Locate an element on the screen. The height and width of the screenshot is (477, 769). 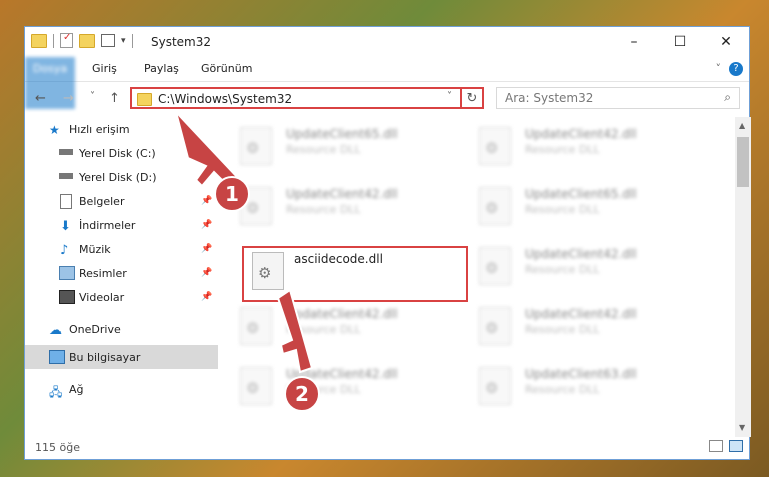
new-folder-icon is located at coordinates (87, 40).